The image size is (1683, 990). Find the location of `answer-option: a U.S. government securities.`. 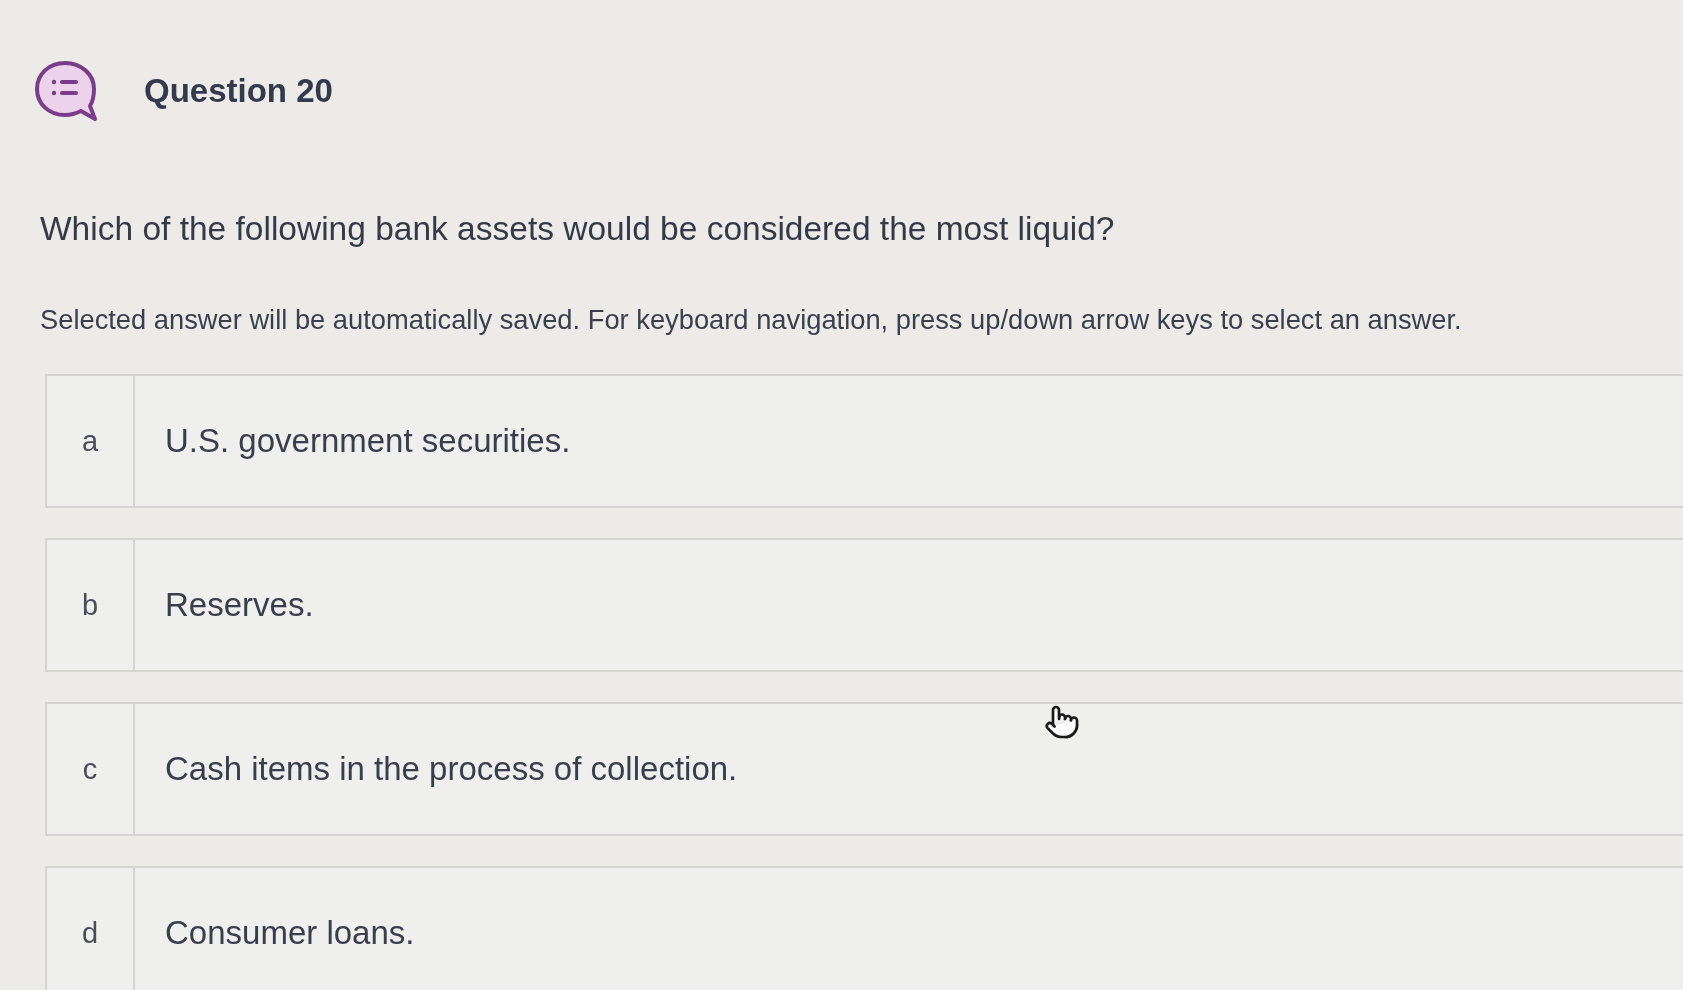

answer-option: a U.S. government securities. is located at coordinates (864, 441).